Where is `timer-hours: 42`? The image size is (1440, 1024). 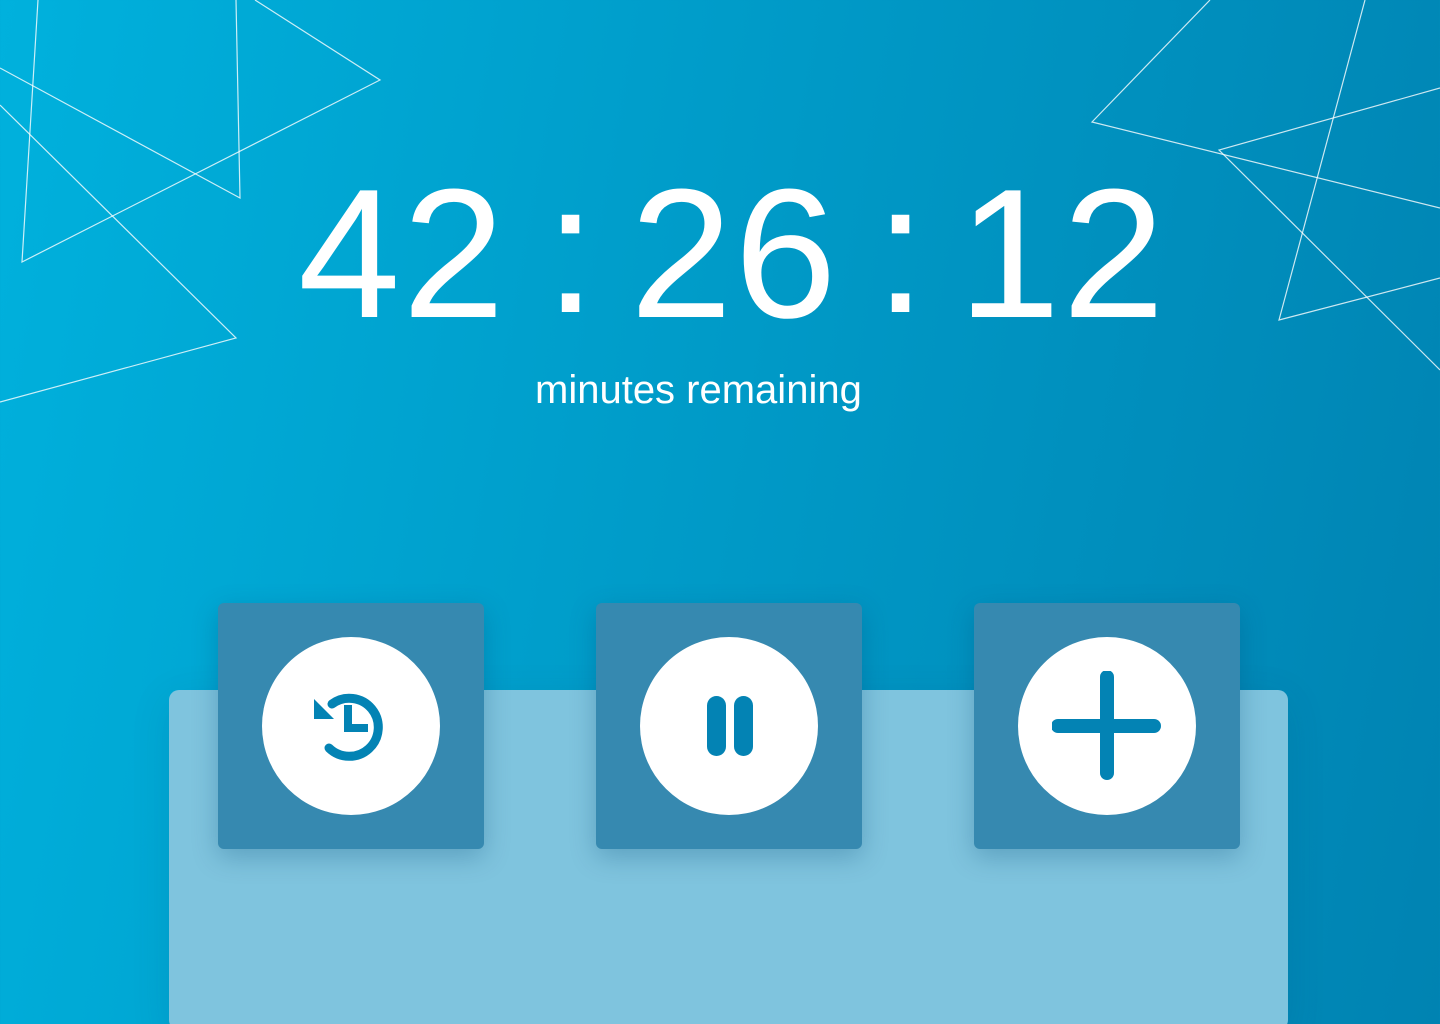 timer-hours: 42 is located at coordinates (402, 253).